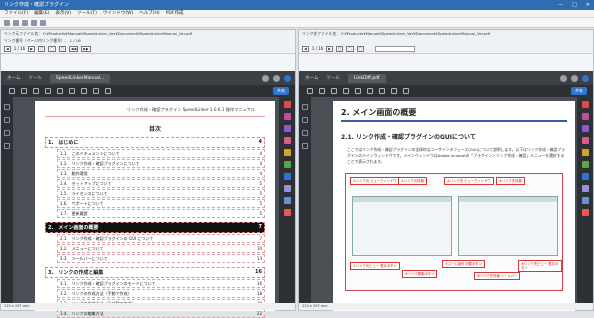 The width and height of the screenshot is (594, 318). I want to click on menu-help: ヘルプ(H), so click(149, 13).